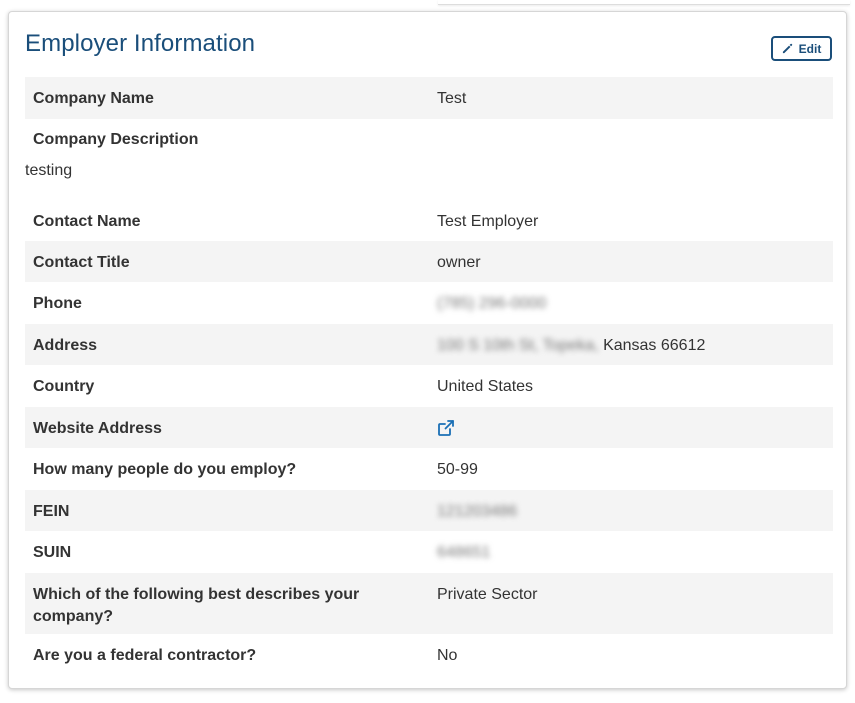 The height and width of the screenshot is (703, 855). What do you see at coordinates (459, 262) in the screenshot?
I see `contact-title-value: owner` at bounding box center [459, 262].